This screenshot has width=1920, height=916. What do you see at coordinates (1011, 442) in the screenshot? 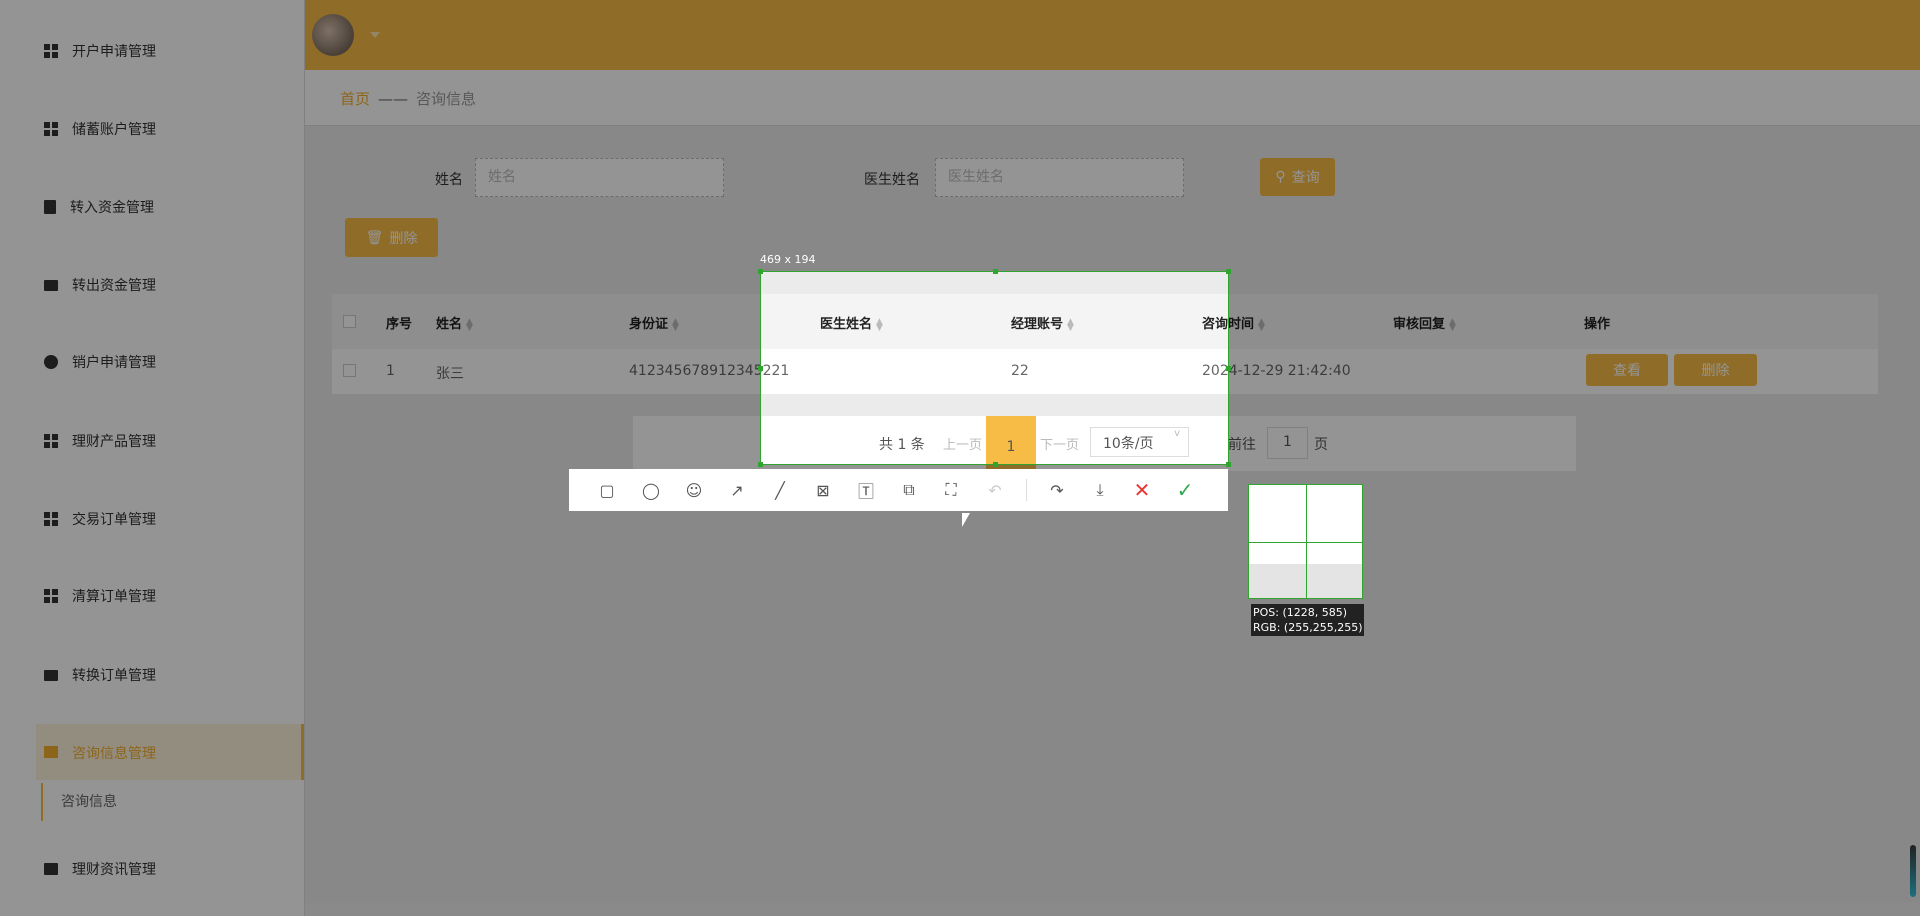
I see `page-1: 1` at bounding box center [1011, 442].